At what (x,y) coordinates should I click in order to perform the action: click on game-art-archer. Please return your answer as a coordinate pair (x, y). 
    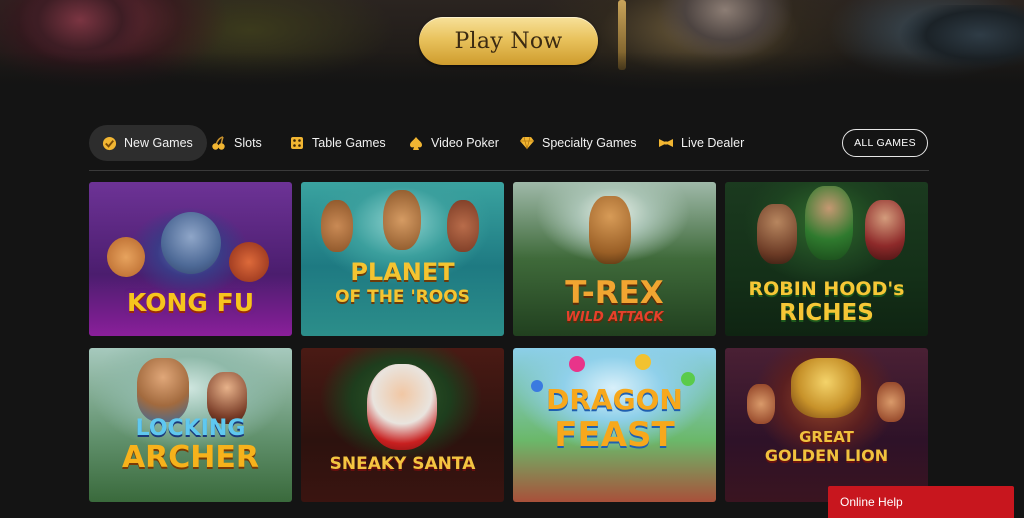
    Looking at the image, I should click on (163, 390).